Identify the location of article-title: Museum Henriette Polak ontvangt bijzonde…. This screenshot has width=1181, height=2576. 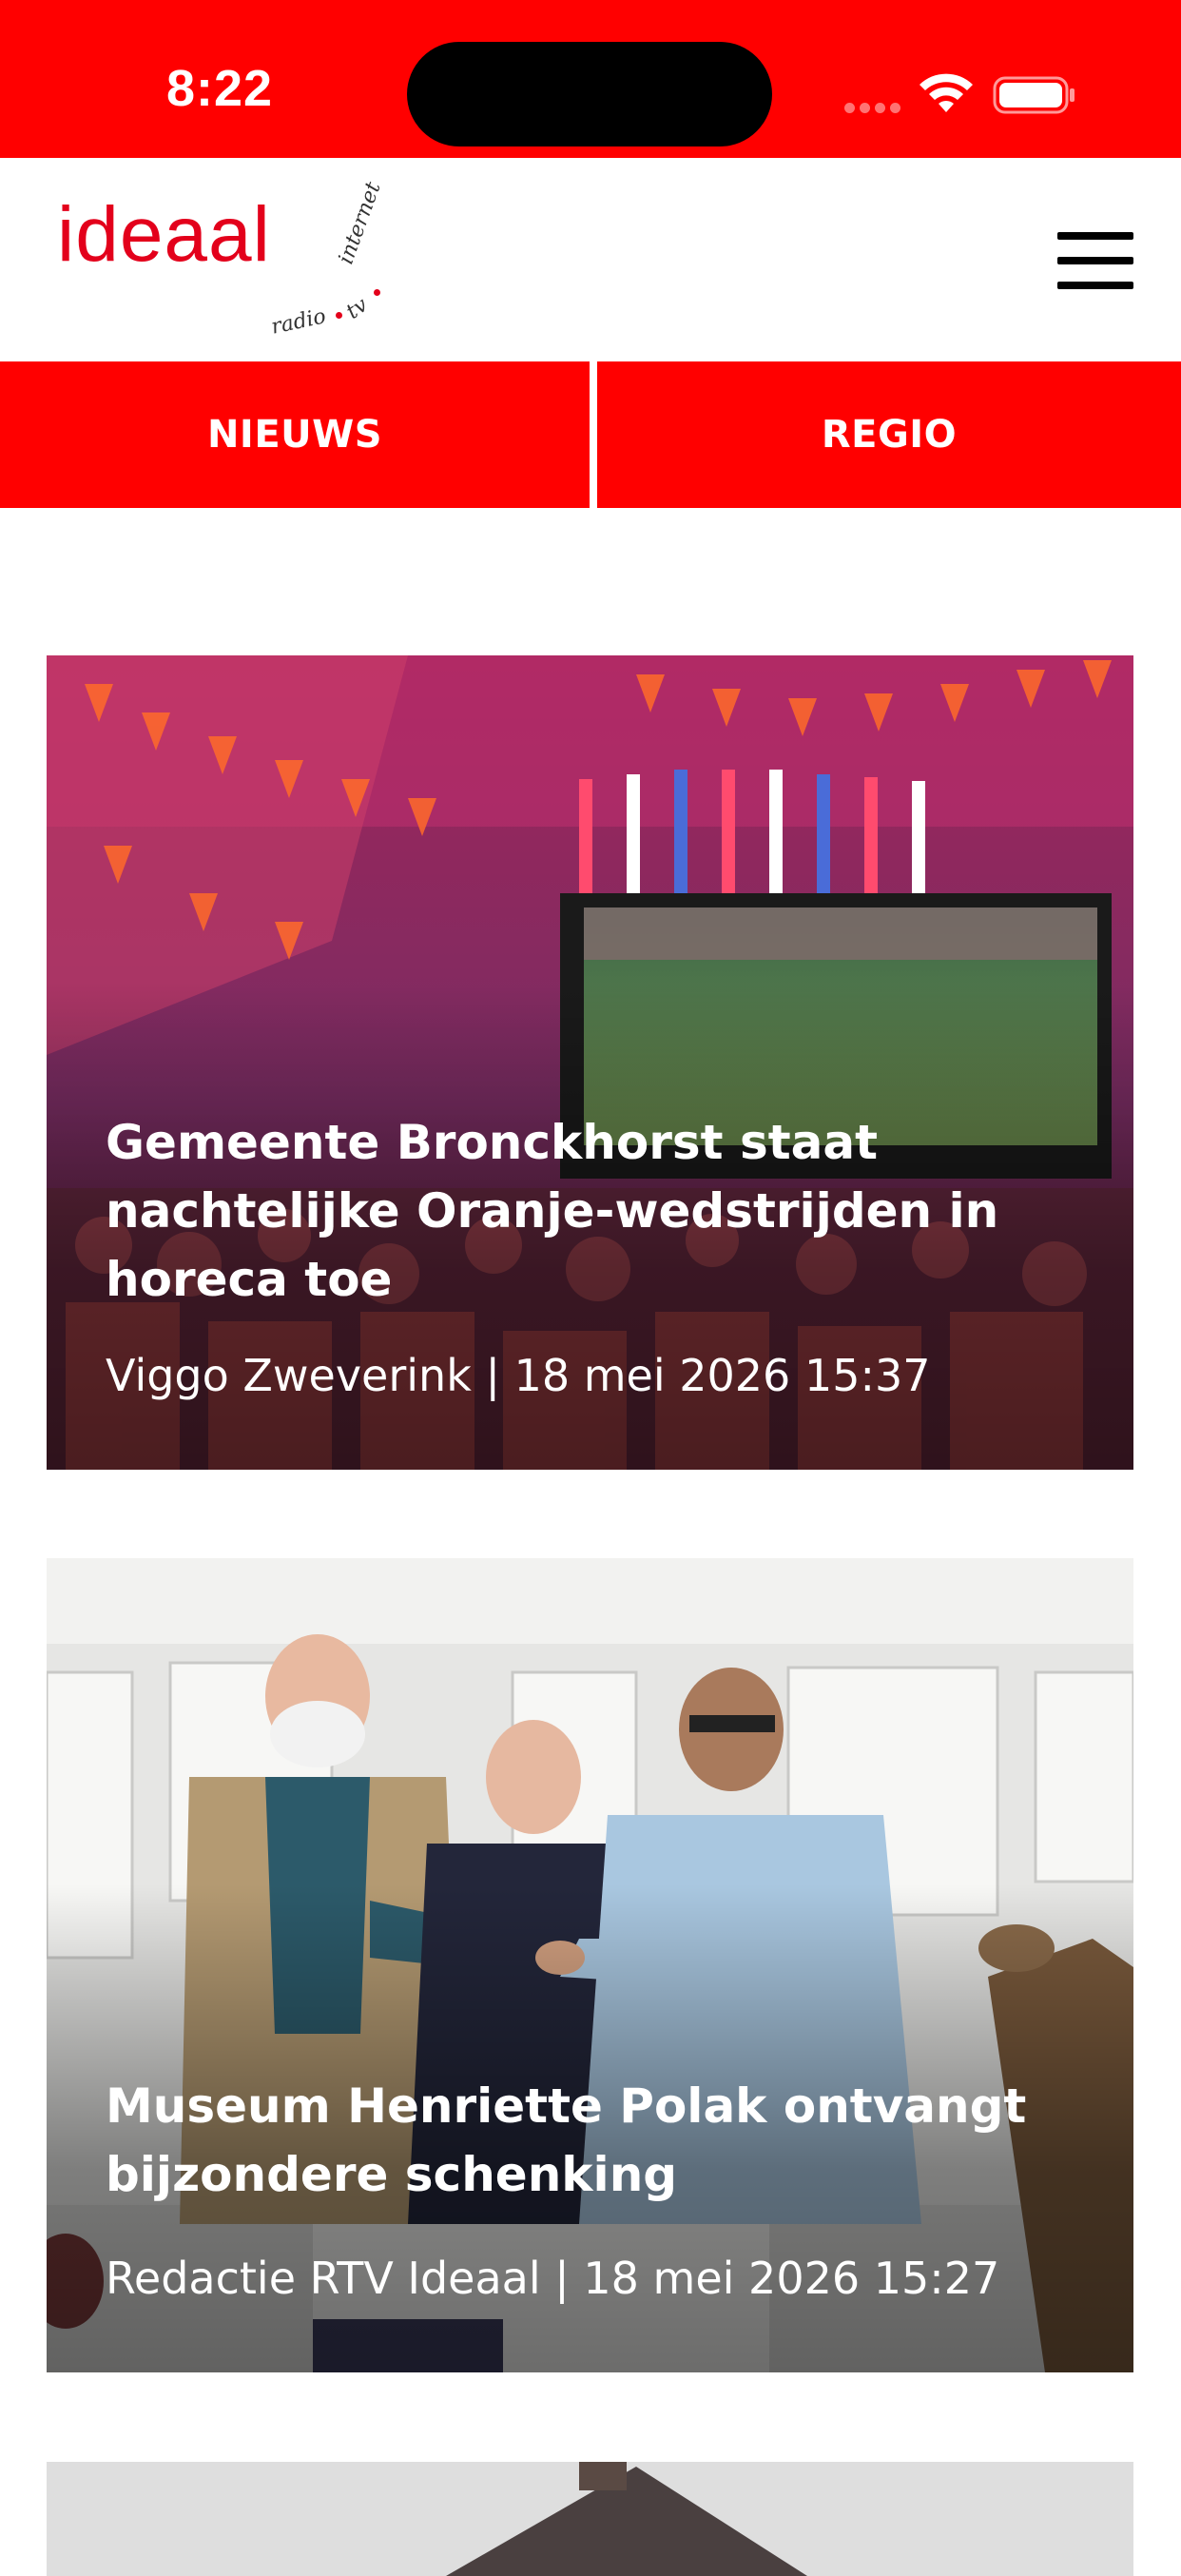
(590, 2140).